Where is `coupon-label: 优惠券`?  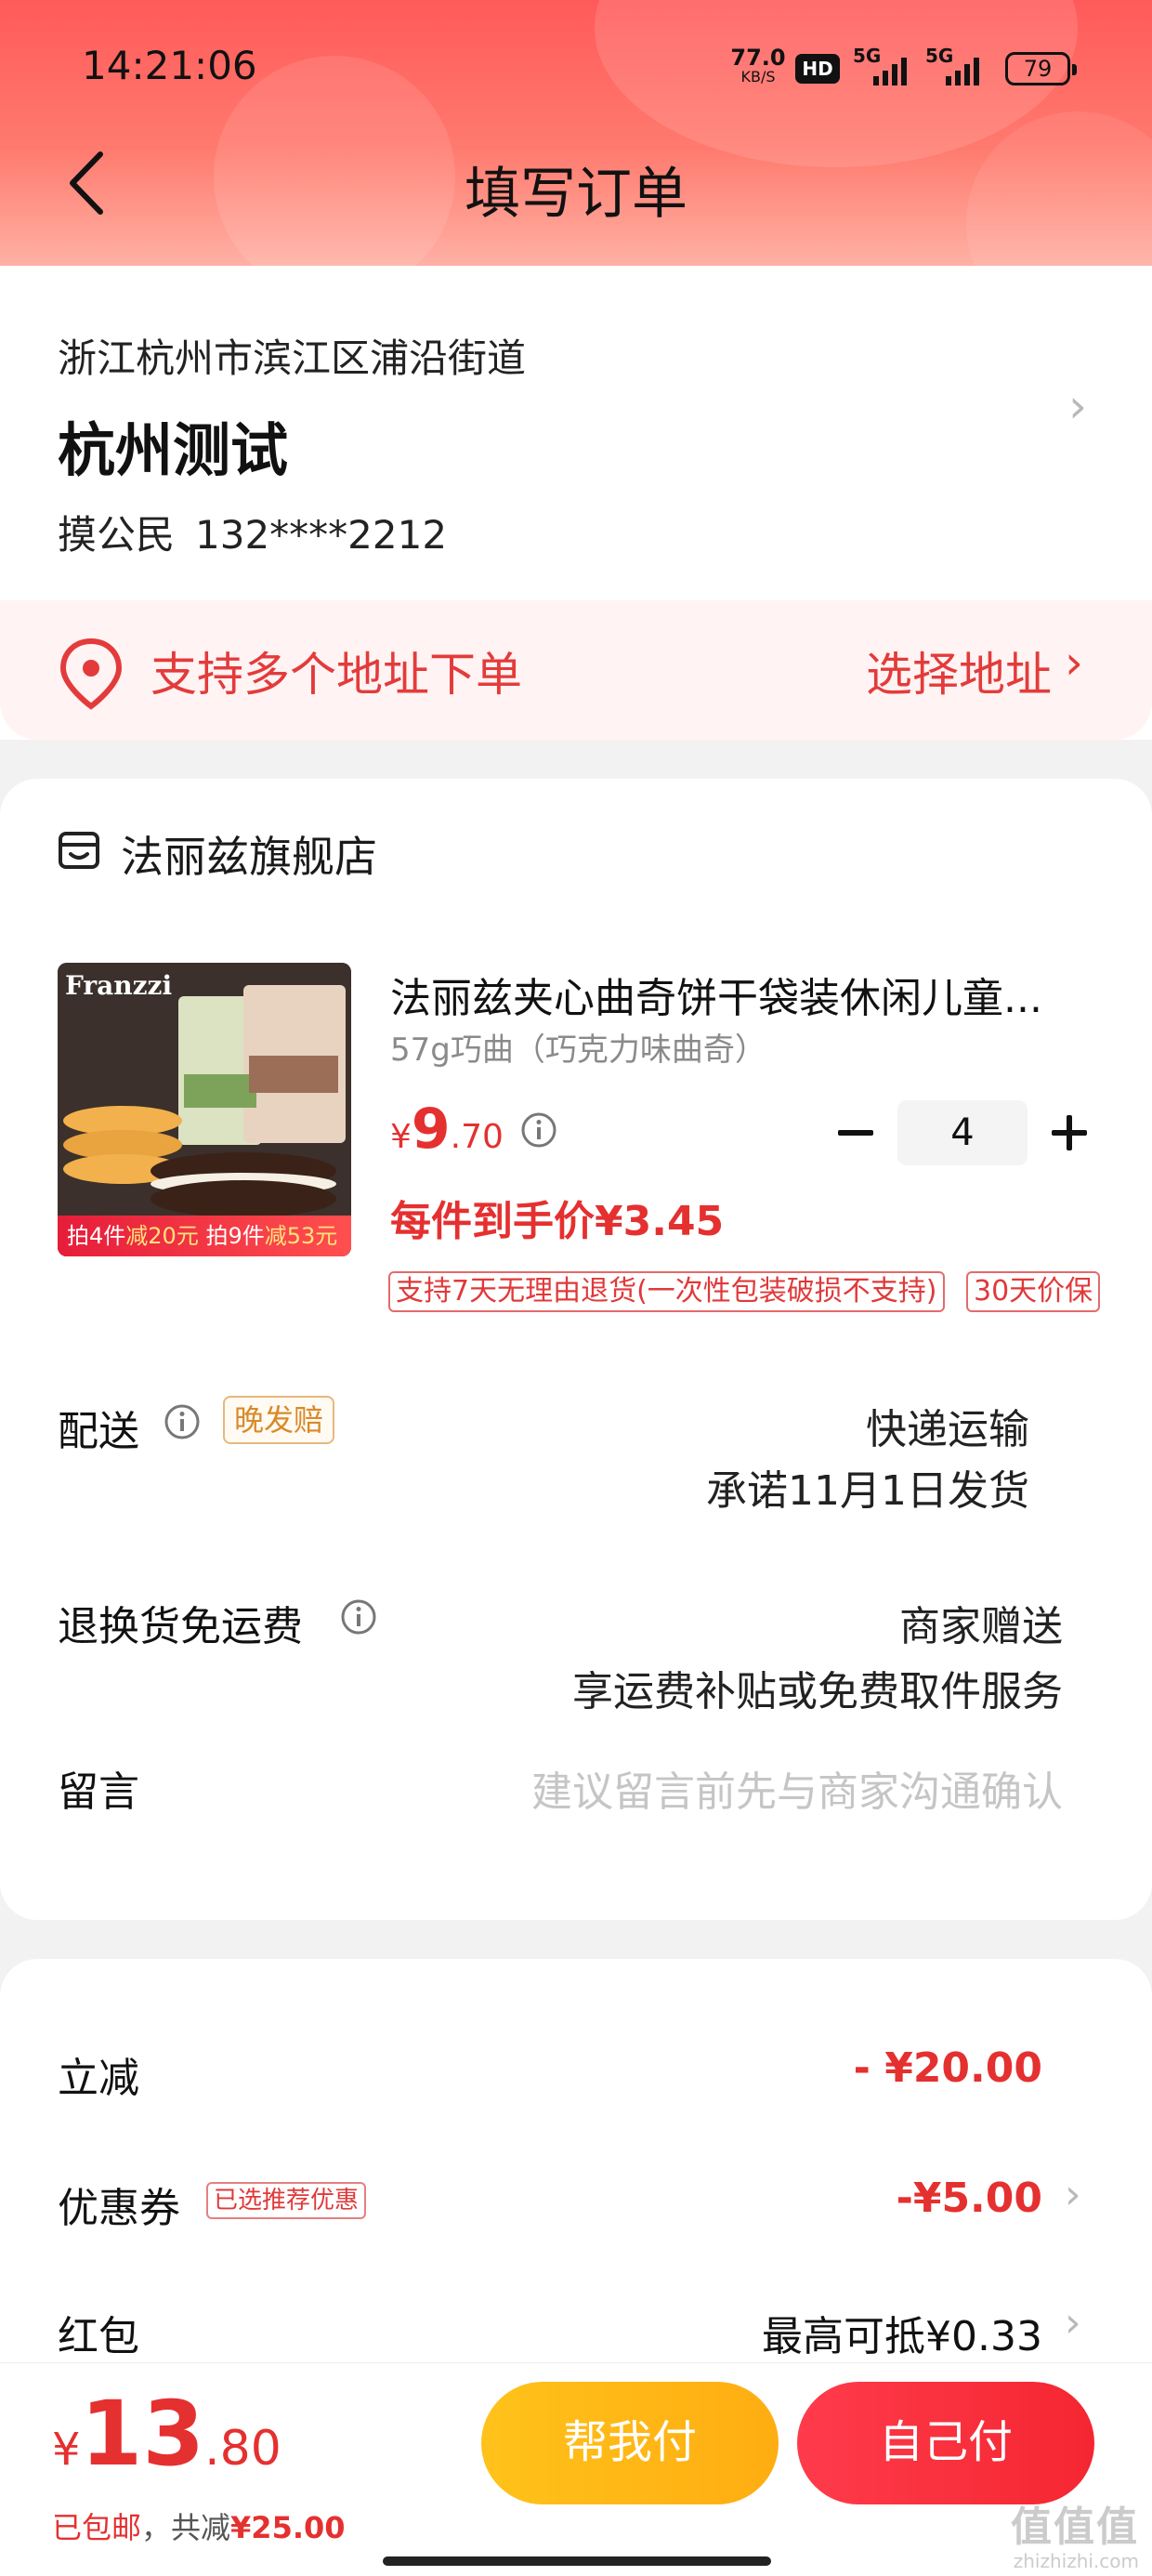
coupon-label: 优惠券 is located at coordinates (119, 2208).